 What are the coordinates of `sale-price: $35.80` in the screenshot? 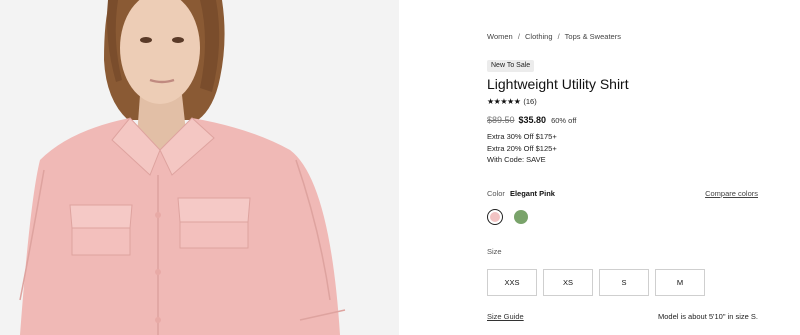 It's located at (532, 120).